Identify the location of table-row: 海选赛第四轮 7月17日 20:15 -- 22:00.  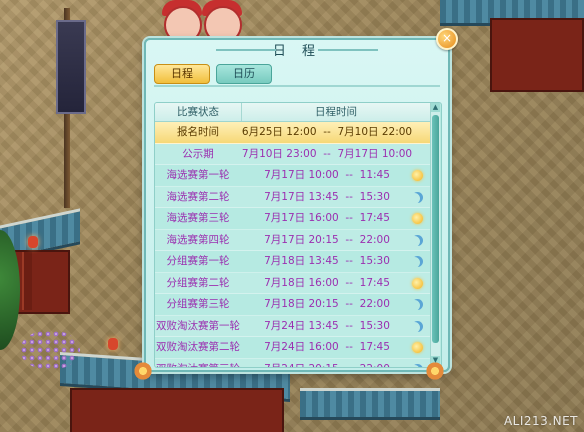
(293, 240).